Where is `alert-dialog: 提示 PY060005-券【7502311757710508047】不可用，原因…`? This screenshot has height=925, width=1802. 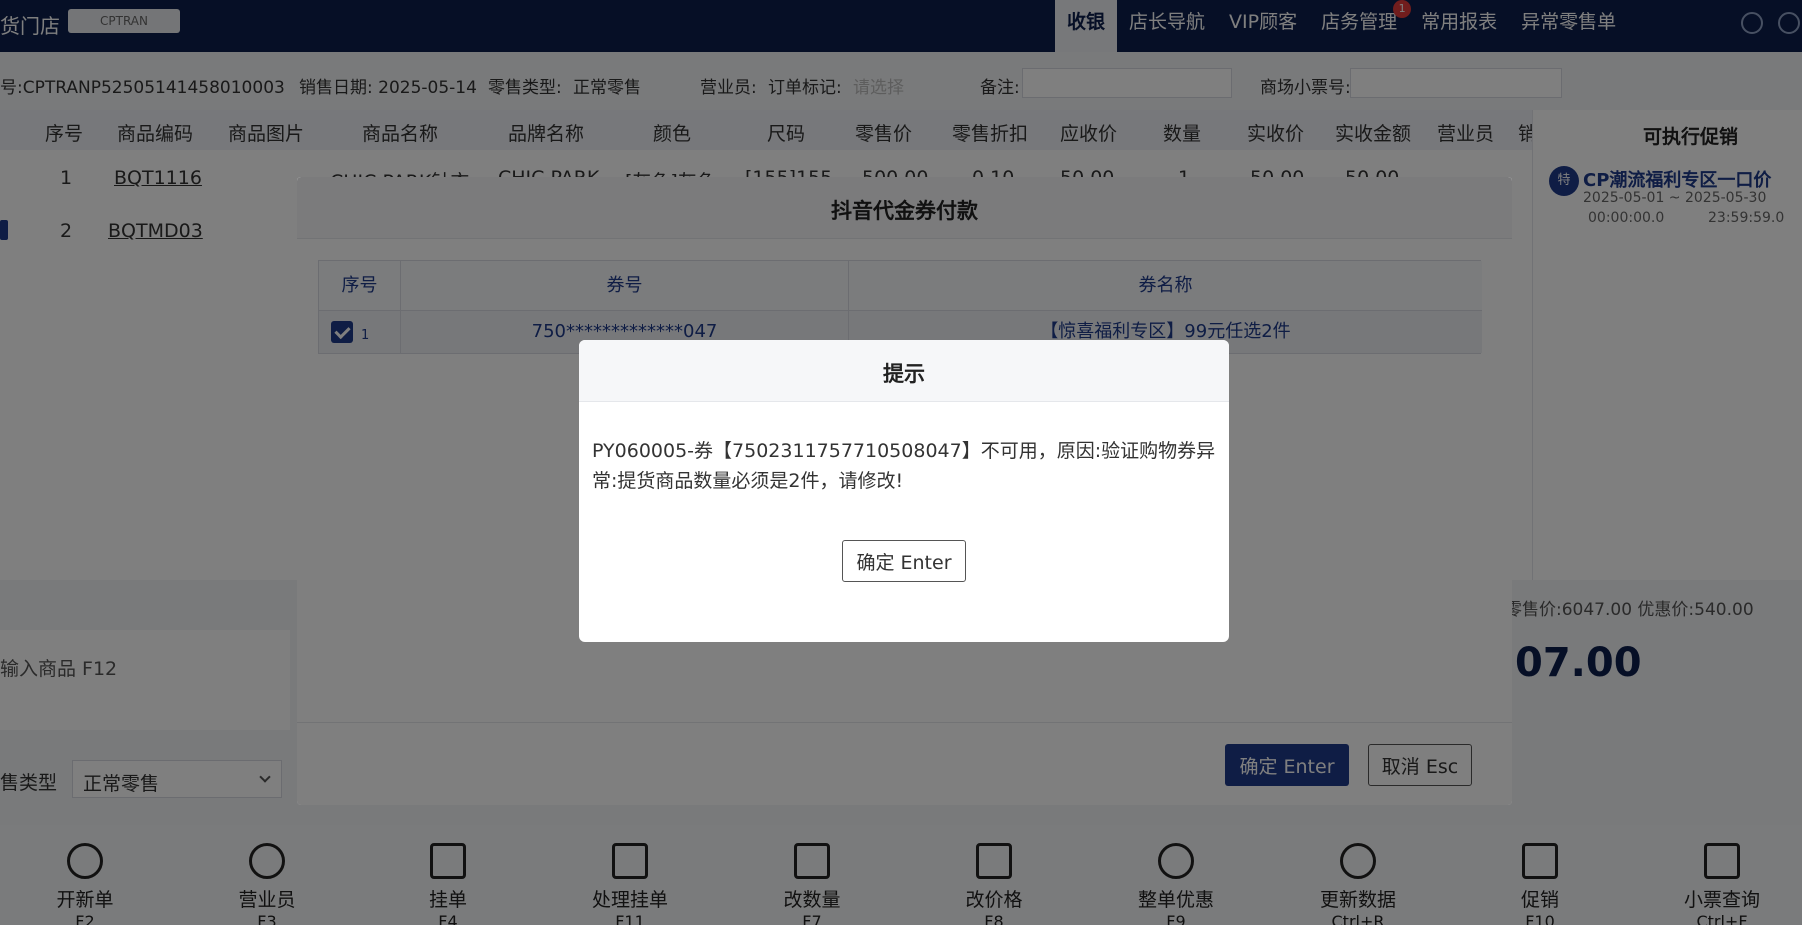
alert-dialog: 提示 PY060005-券【7502311757710508047】不可用，原因… is located at coordinates (904, 491).